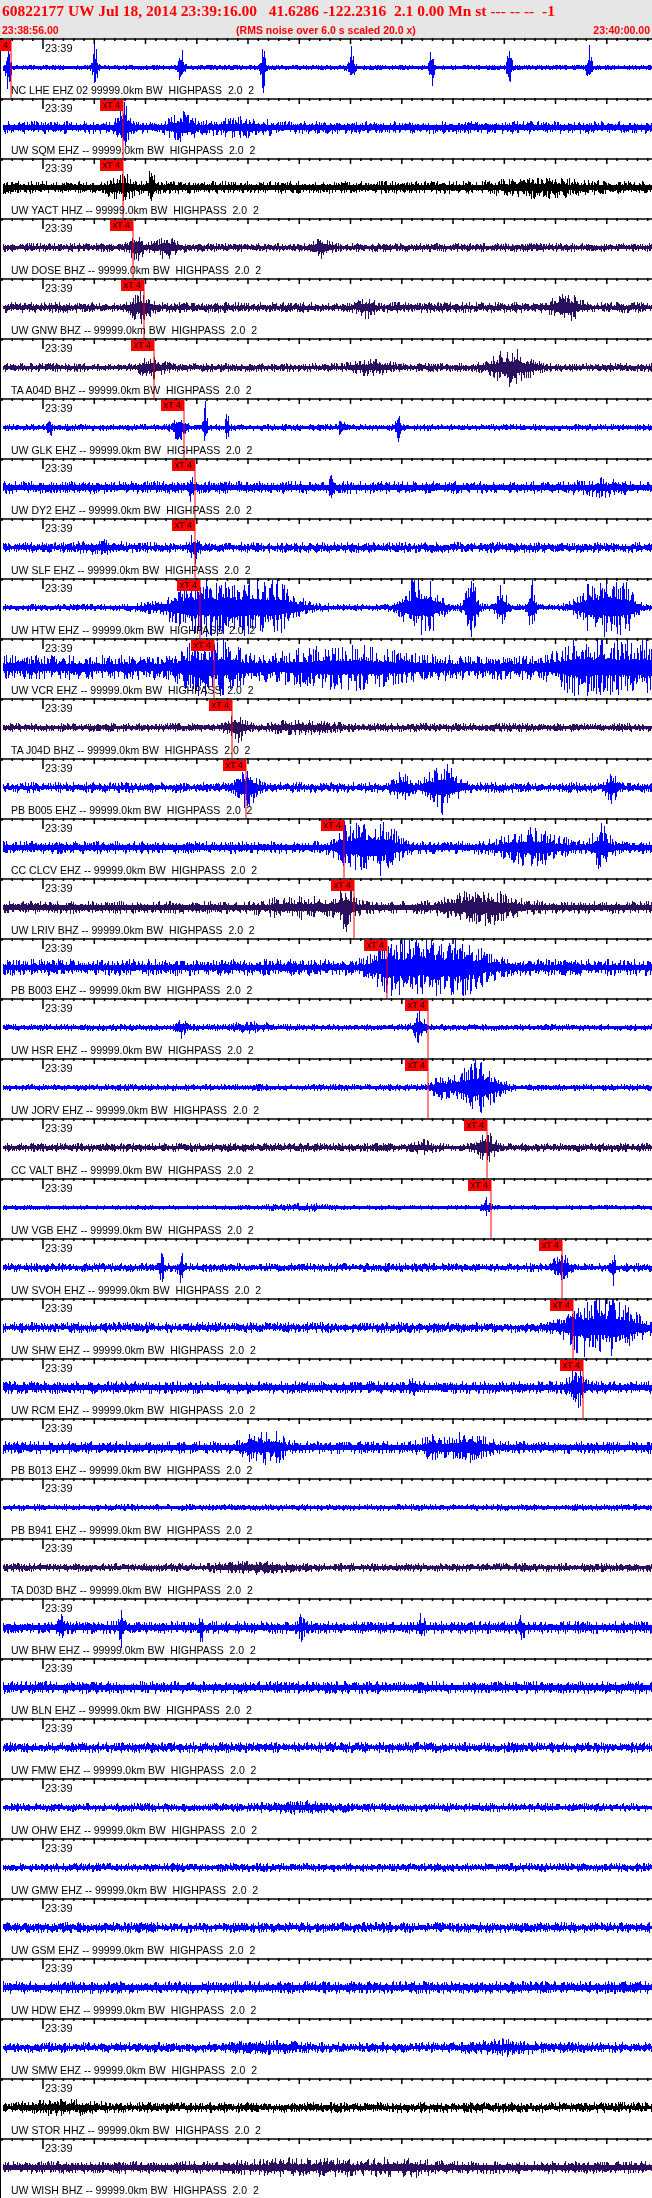 The height and width of the screenshot is (2198, 652). Describe the element at coordinates (132, 1170) in the screenshot. I see `station-label: CC VALT BHZ -- 99999.0km BW HIGHPASS 2.0 2` at that location.